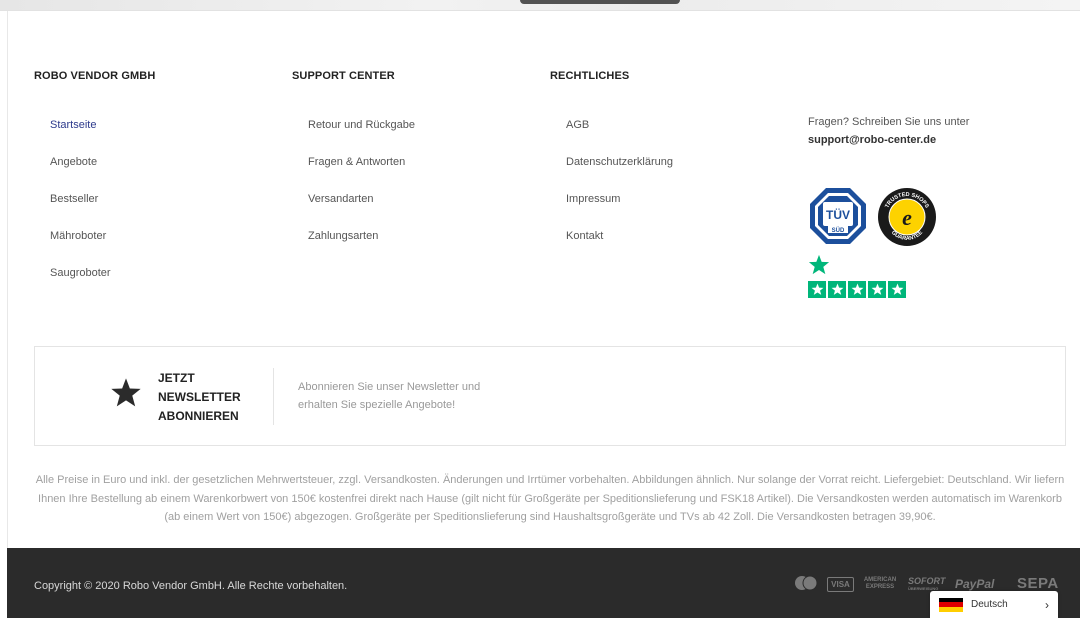 This screenshot has height=618, width=1080. I want to click on contact-email-link: support@robo-center.de, so click(872, 140).